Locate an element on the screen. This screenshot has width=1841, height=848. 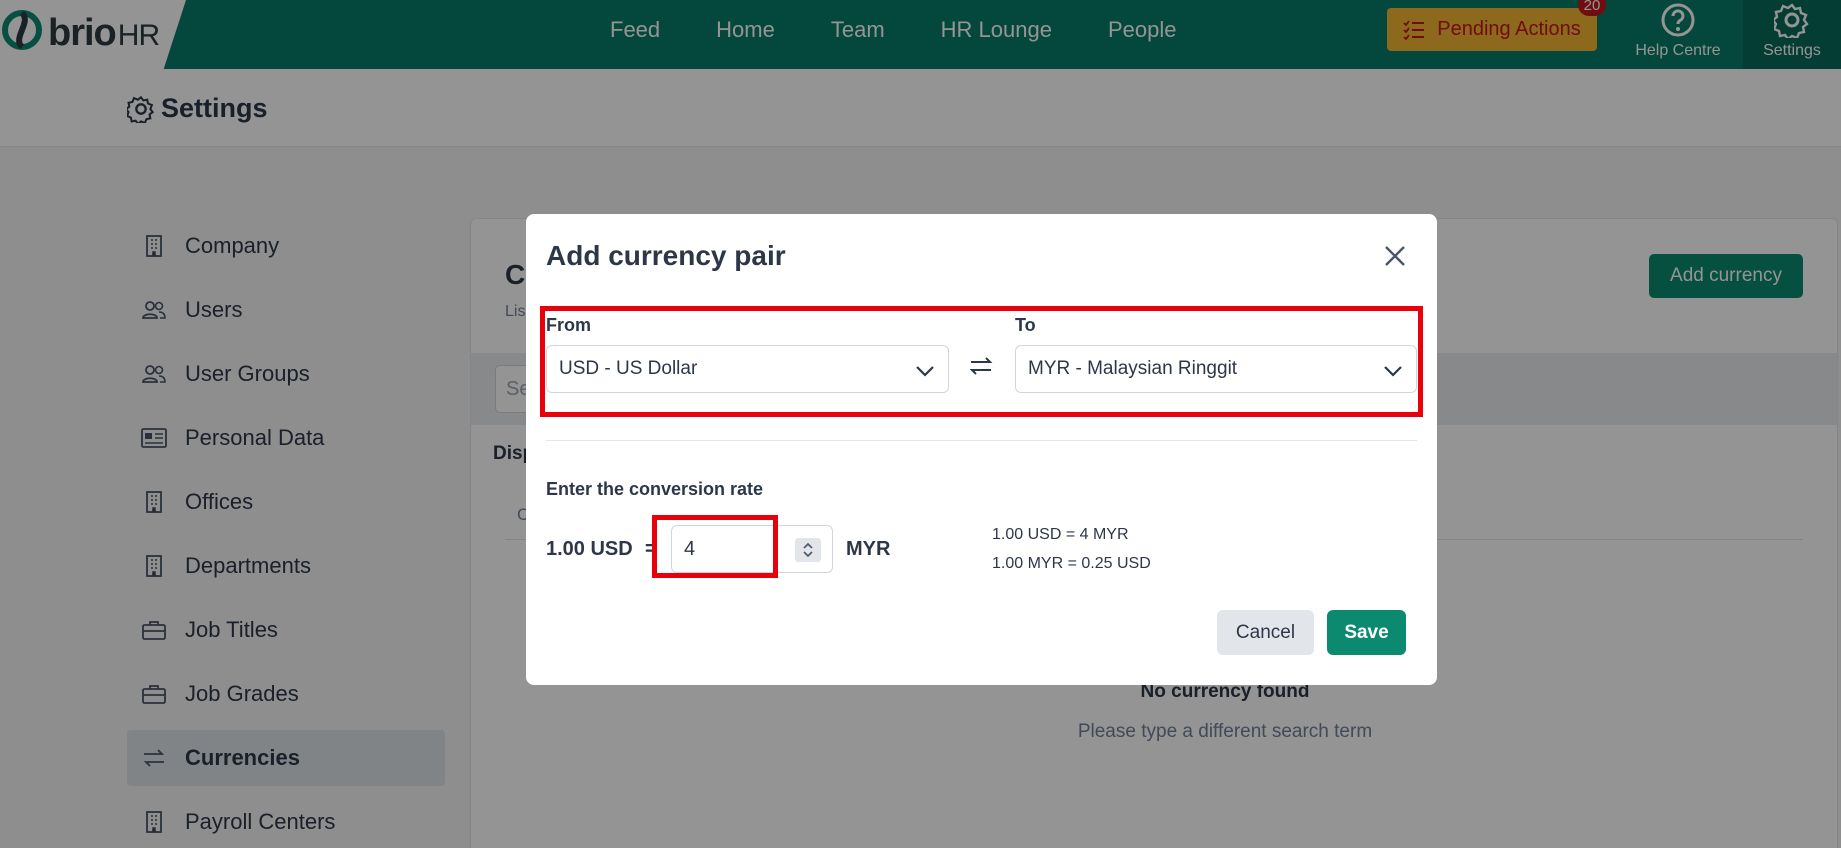
calc-forward-rate: 1.00 USD = 4 MYR is located at coordinates (1060, 534).